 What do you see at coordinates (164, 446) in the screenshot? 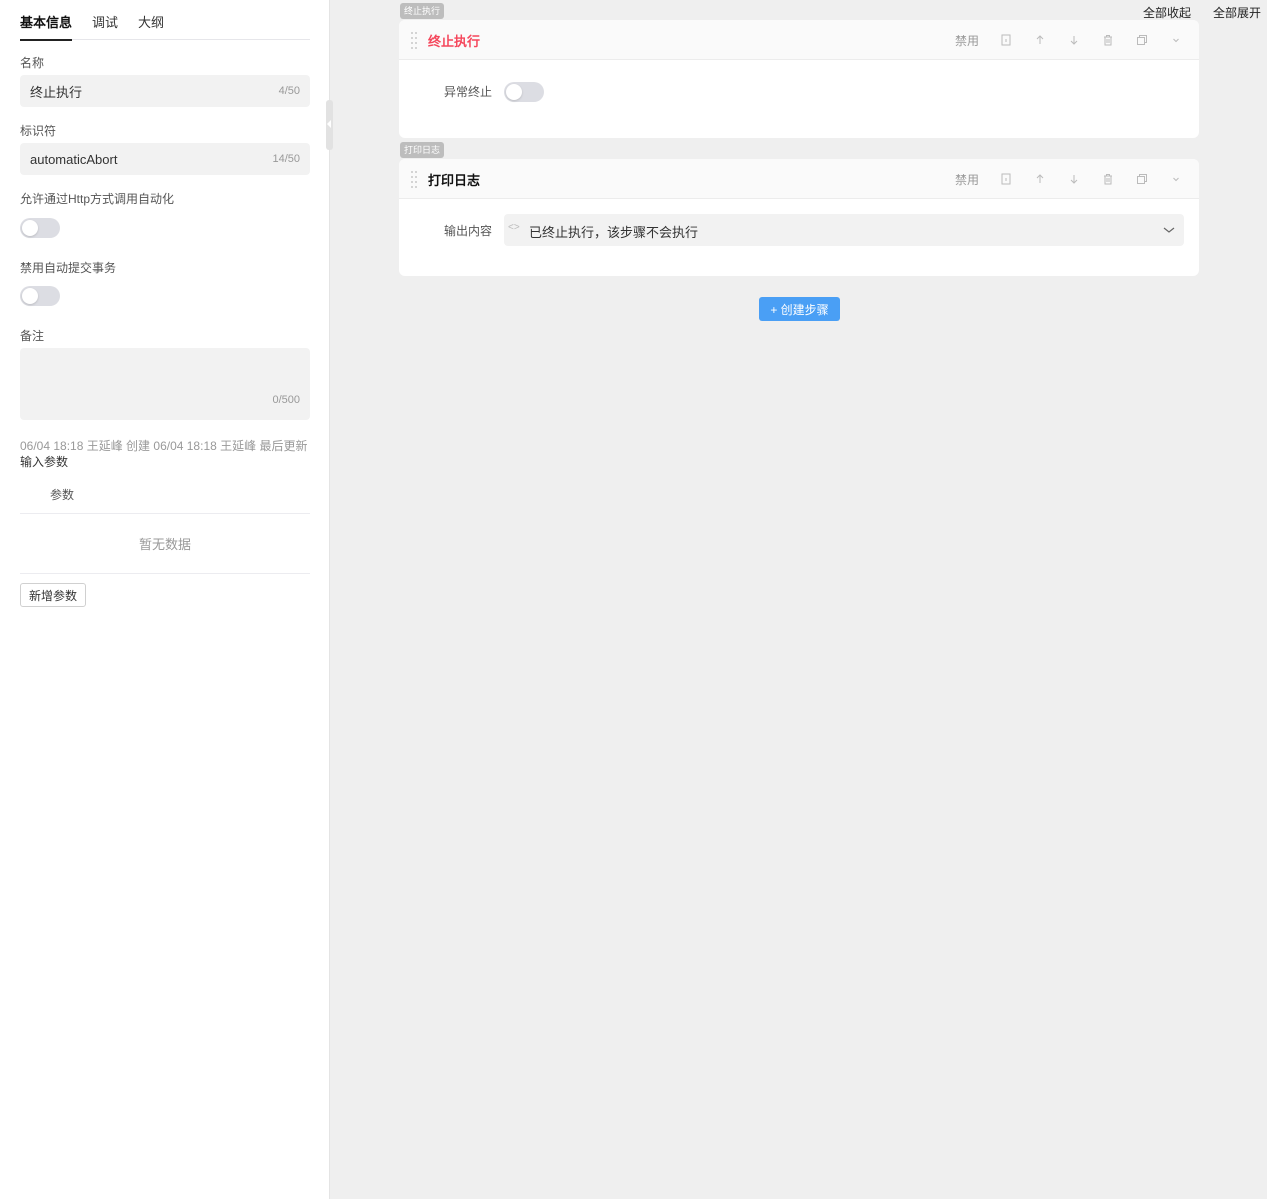
I see `meta-info: 06/04 18:18 王延峰 创建 06/04 18:18 王延峰 最后更新` at bounding box center [164, 446].